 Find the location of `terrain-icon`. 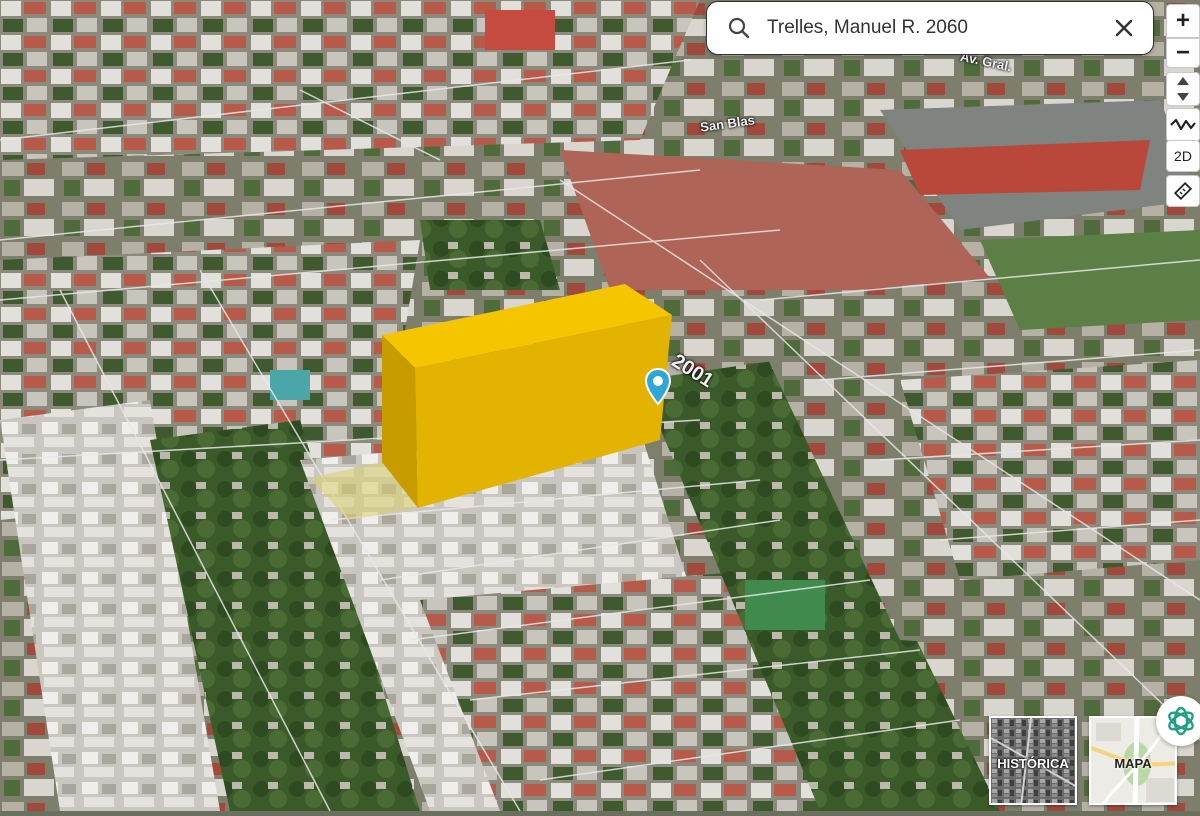

terrain-icon is located at coordinates (1183, 124).